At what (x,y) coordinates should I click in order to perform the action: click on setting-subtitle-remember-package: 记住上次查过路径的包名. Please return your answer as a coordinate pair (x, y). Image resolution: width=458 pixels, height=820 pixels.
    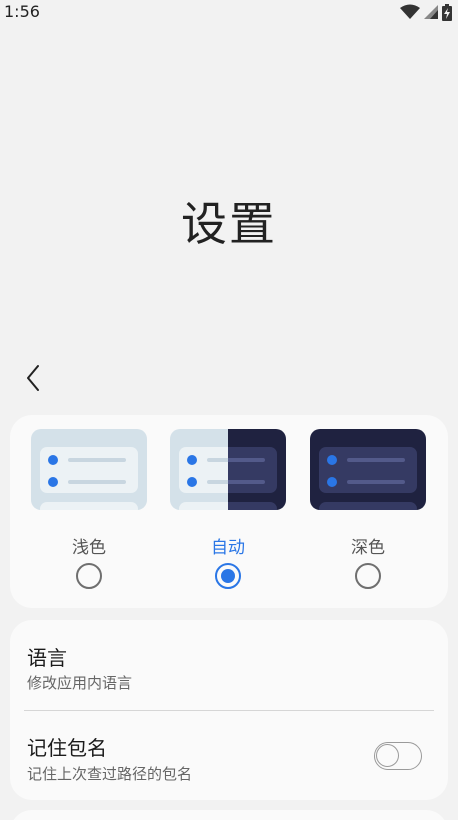
    Looking at the image, I should click on (110, 774).